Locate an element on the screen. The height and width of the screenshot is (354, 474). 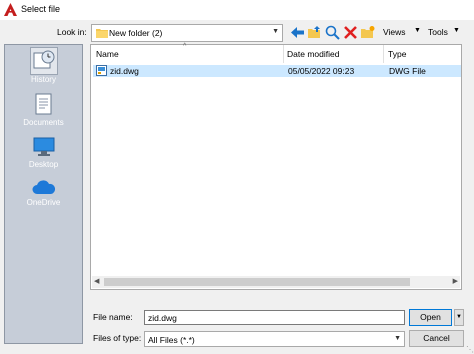
resize-grip-icon: ⋱ is located at coordinates (470, 349).